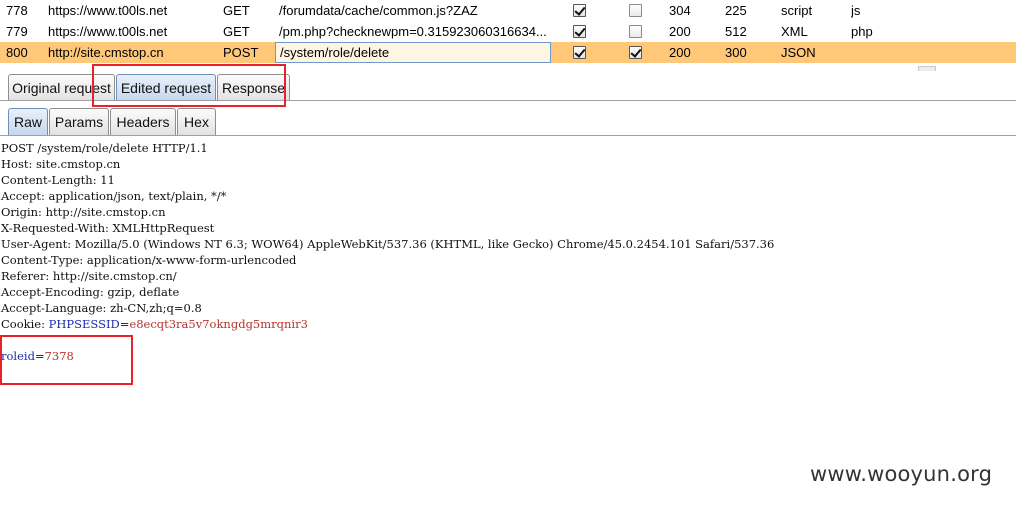 The width and height of the screenshot is (1016, 505). What do you see at coordinates (90, 292) in the screenshot?
I see `header-accept-encoding: Accept-Encoding: gzip, deflate` at bounding box center [90, 292].